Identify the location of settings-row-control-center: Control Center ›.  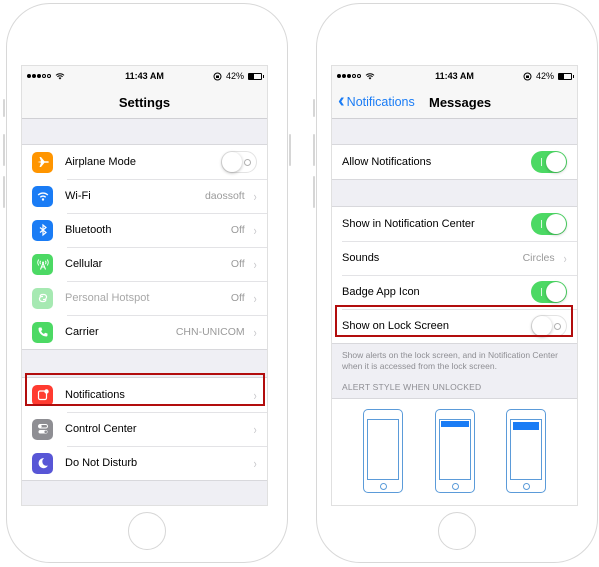
(144, 429).